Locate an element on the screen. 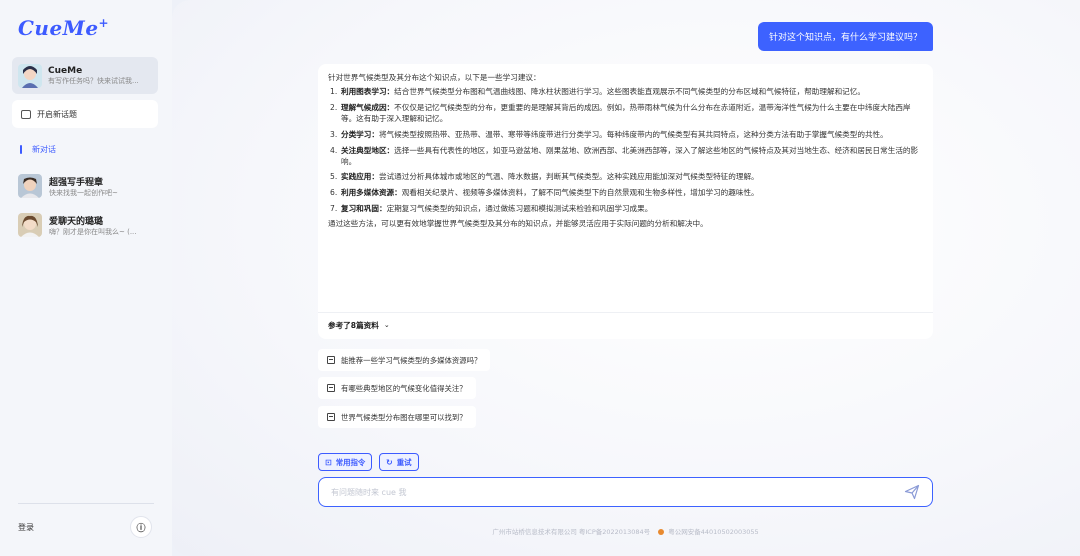 Image resolution: width=1080 pixels, height=556 pixels. suggestion-chip: 能推荐一些学习气候类型的多媒体资源吗？ is located at coordinates (404, 360).